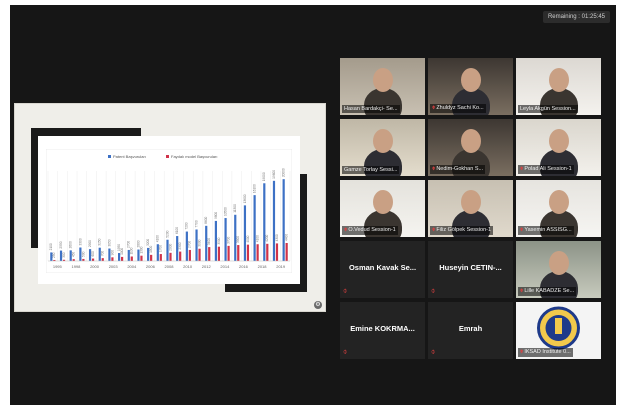 Image resolution: width=626 pixels, height=410 pixels. I want to click on data-label: 2300, so click(180, 245).